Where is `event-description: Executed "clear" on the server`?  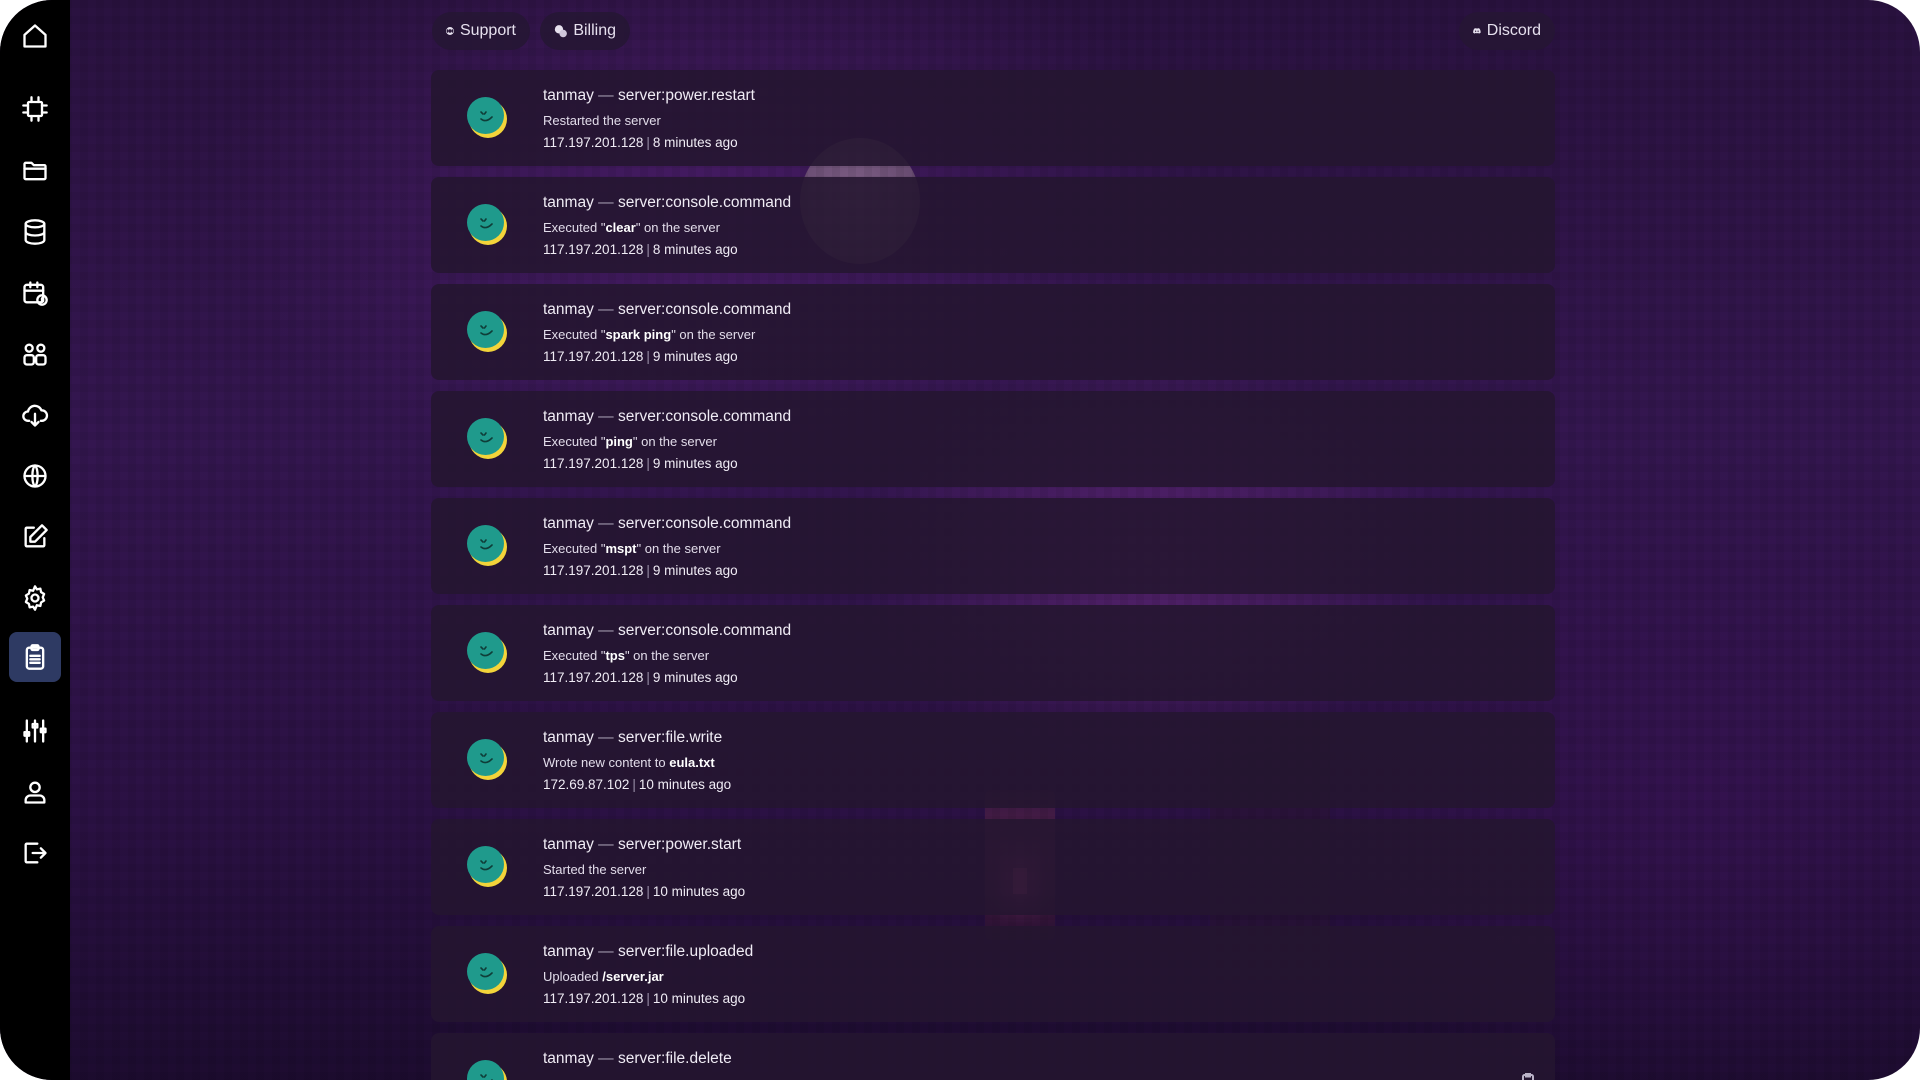
event-description: Executed "clear" on the server is located at coordinates (631, 227).